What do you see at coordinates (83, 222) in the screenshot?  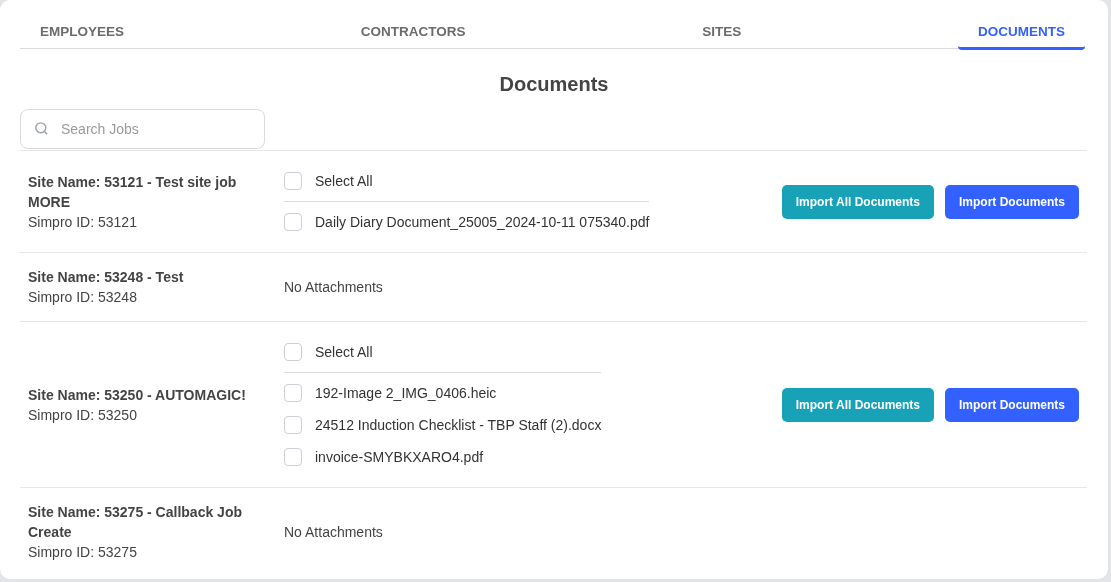 I see `simpro-id: Simpro ID: 53121` at bounding box center [83, 222].